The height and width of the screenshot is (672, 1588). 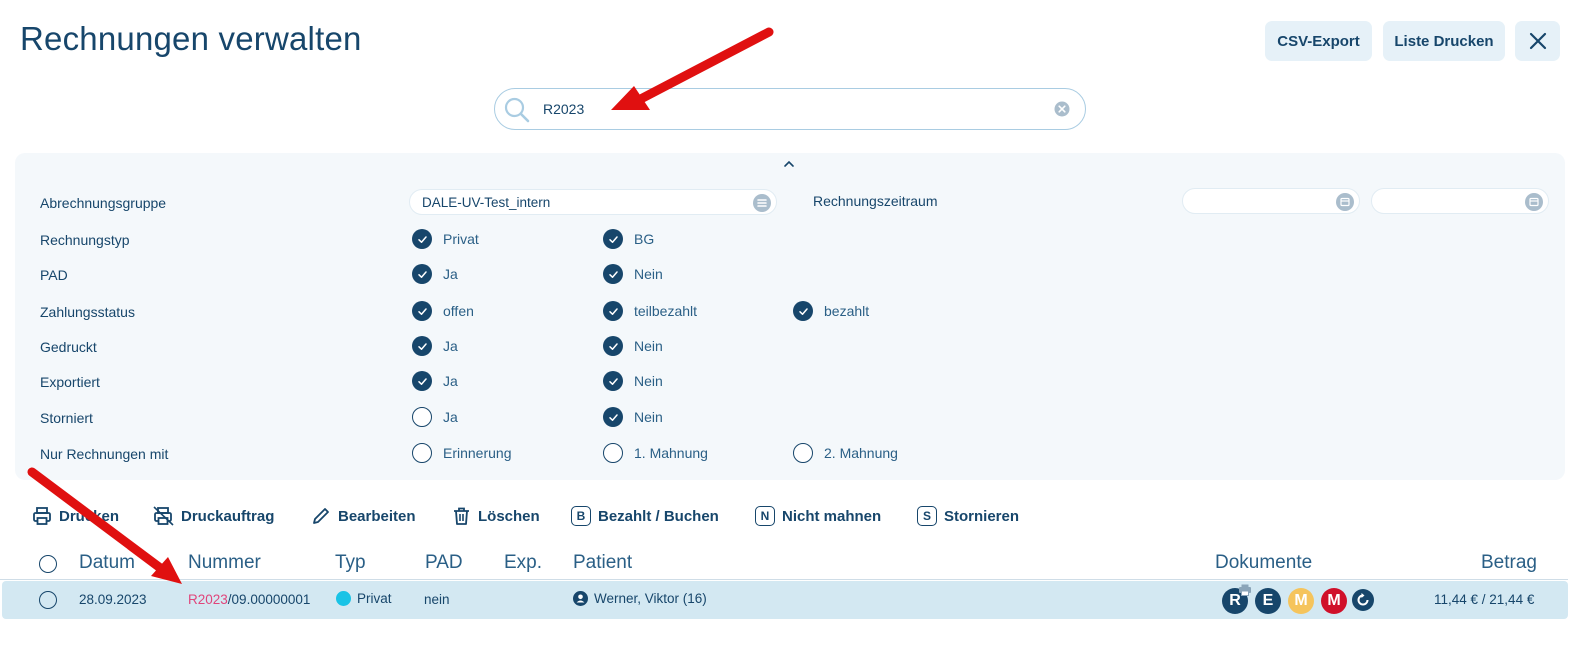 What do you see at coordinates (633, 346) in the screenshot?
I see `option-gedruckt-nein: Nein` at bounding box center [633, 346].